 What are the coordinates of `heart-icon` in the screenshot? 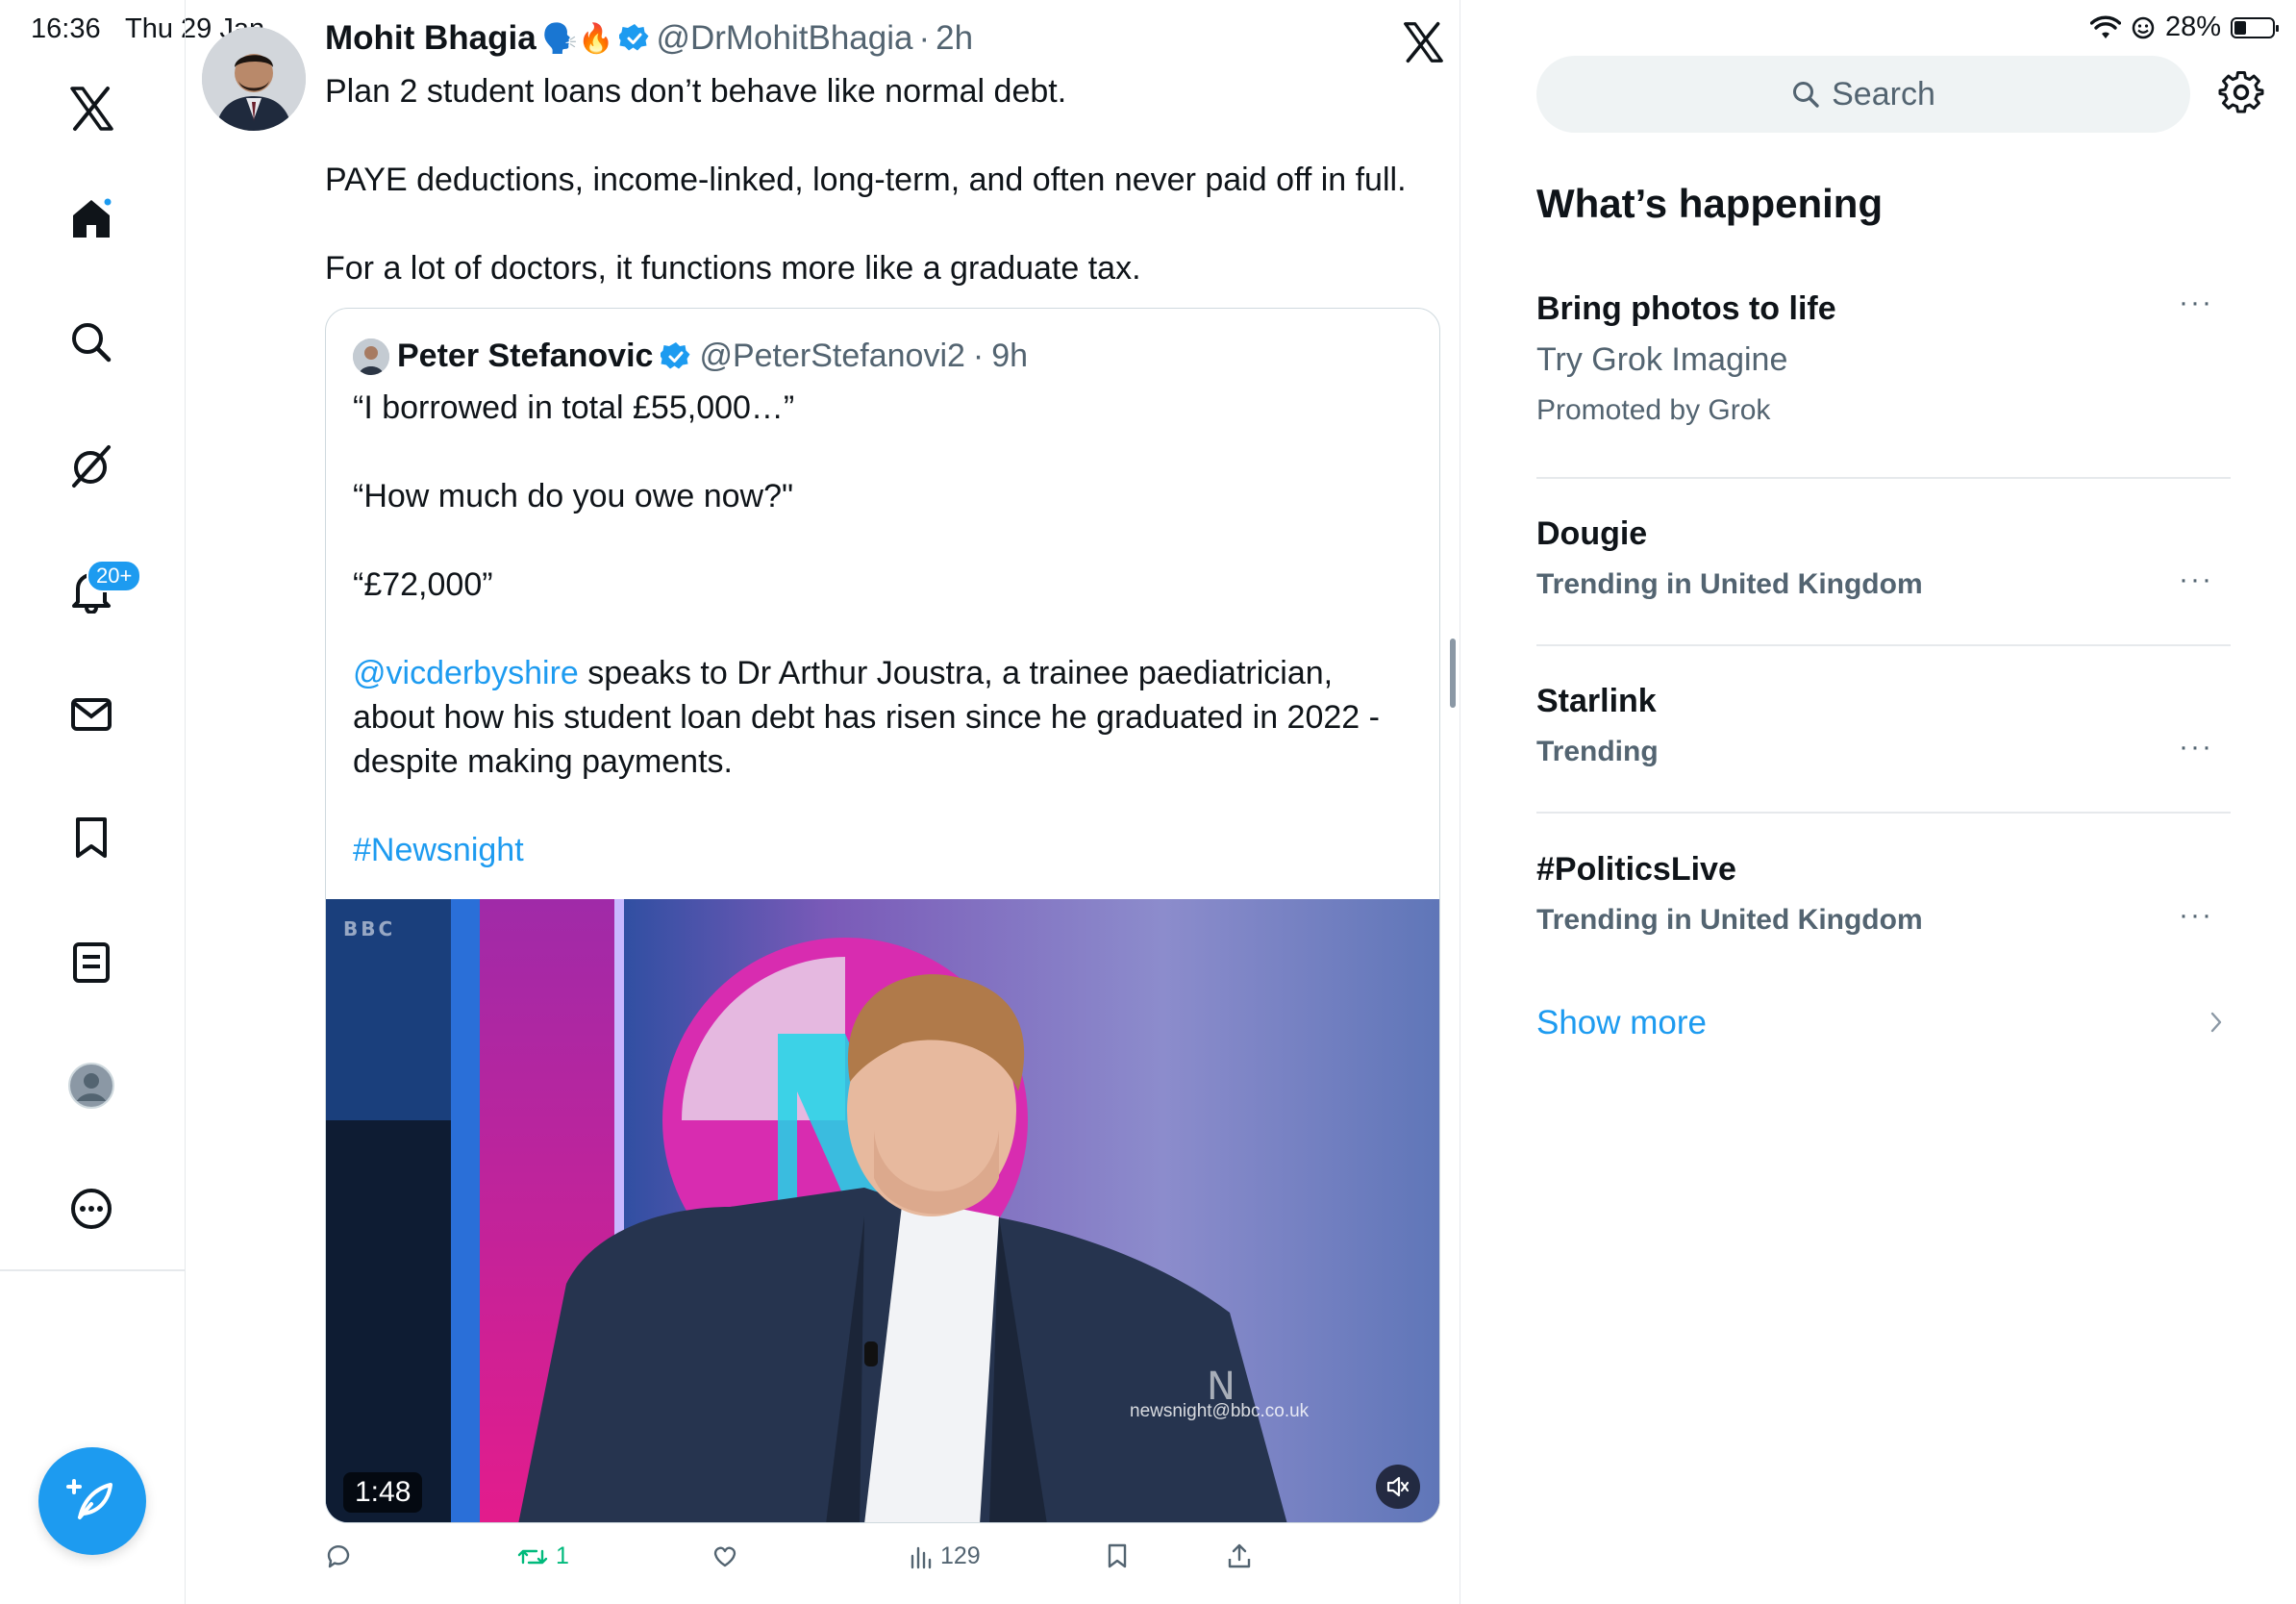 It's located at (724, 1556).